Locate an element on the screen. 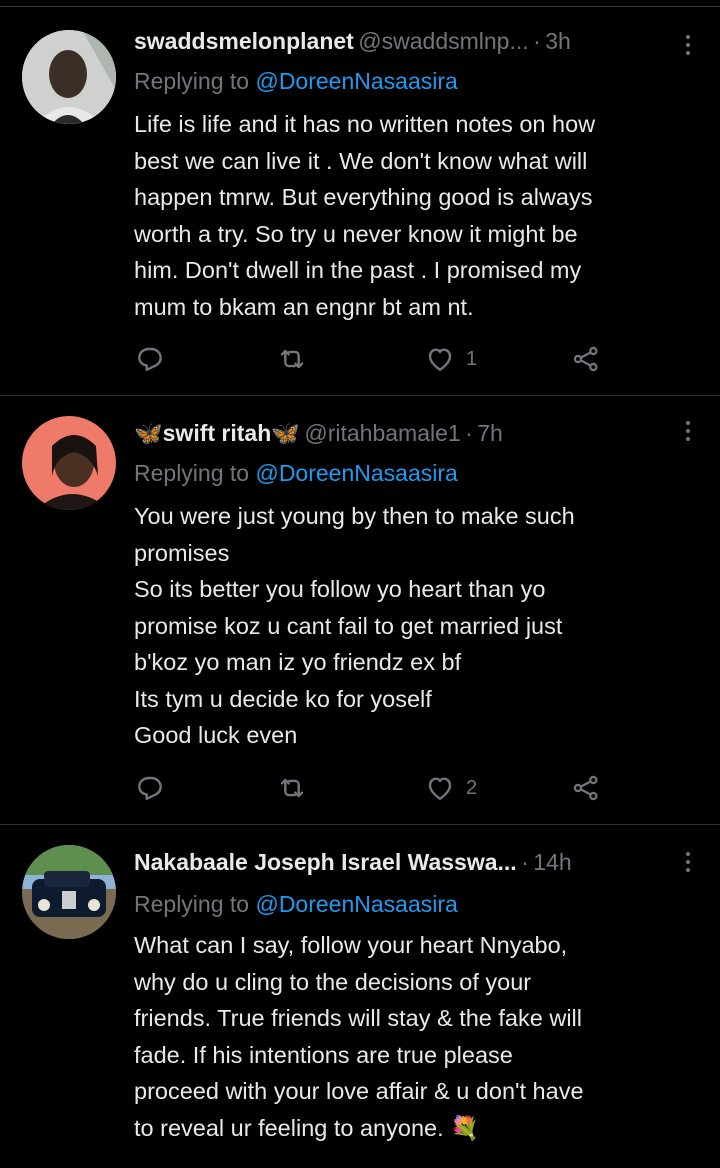 The width and height of the screenshot is (720, 1168). like-button: 1 is located at coordinates (450, 359).